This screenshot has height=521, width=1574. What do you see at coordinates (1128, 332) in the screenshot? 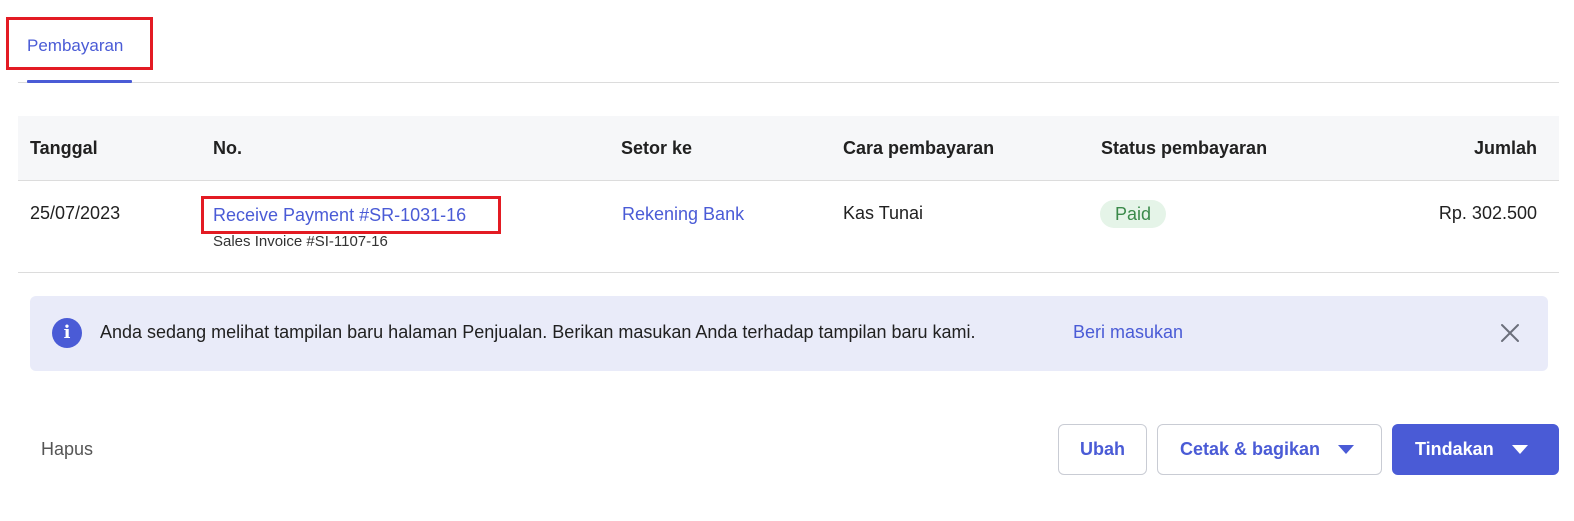
I see `feedback-link: Beri masukan` at bounding box center [1128, 332].